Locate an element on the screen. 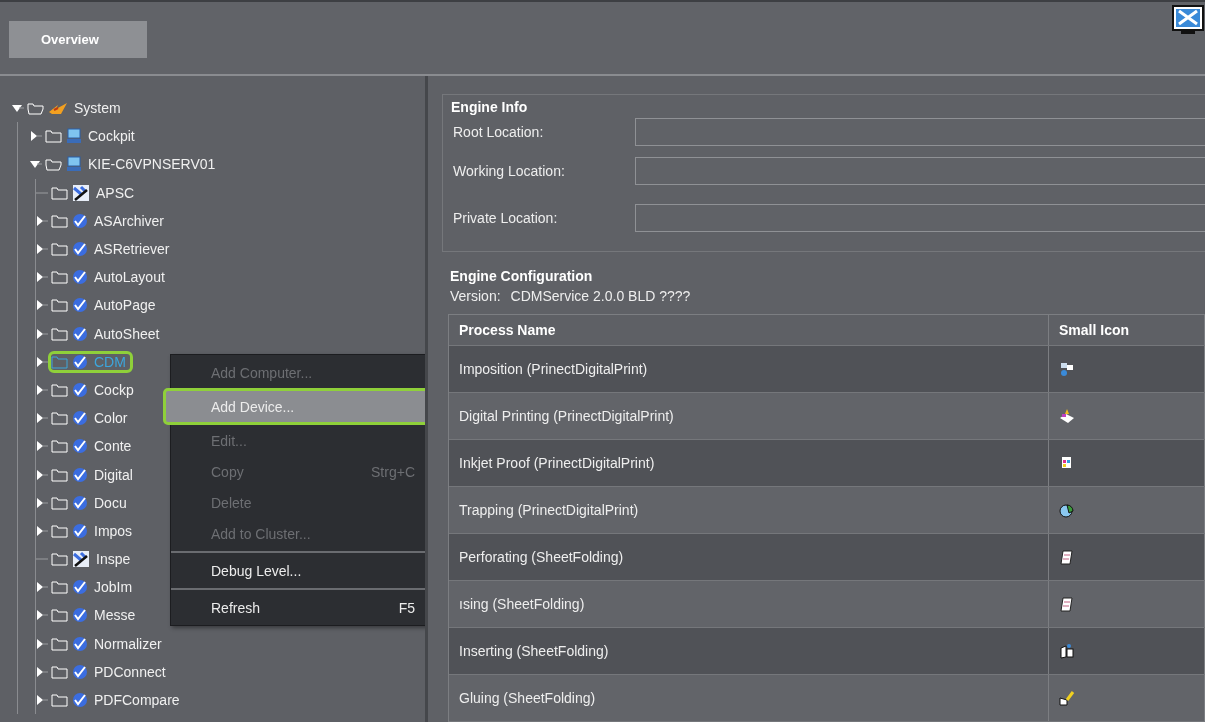  field-label: Private Location: is located at coordinates (506, 217).